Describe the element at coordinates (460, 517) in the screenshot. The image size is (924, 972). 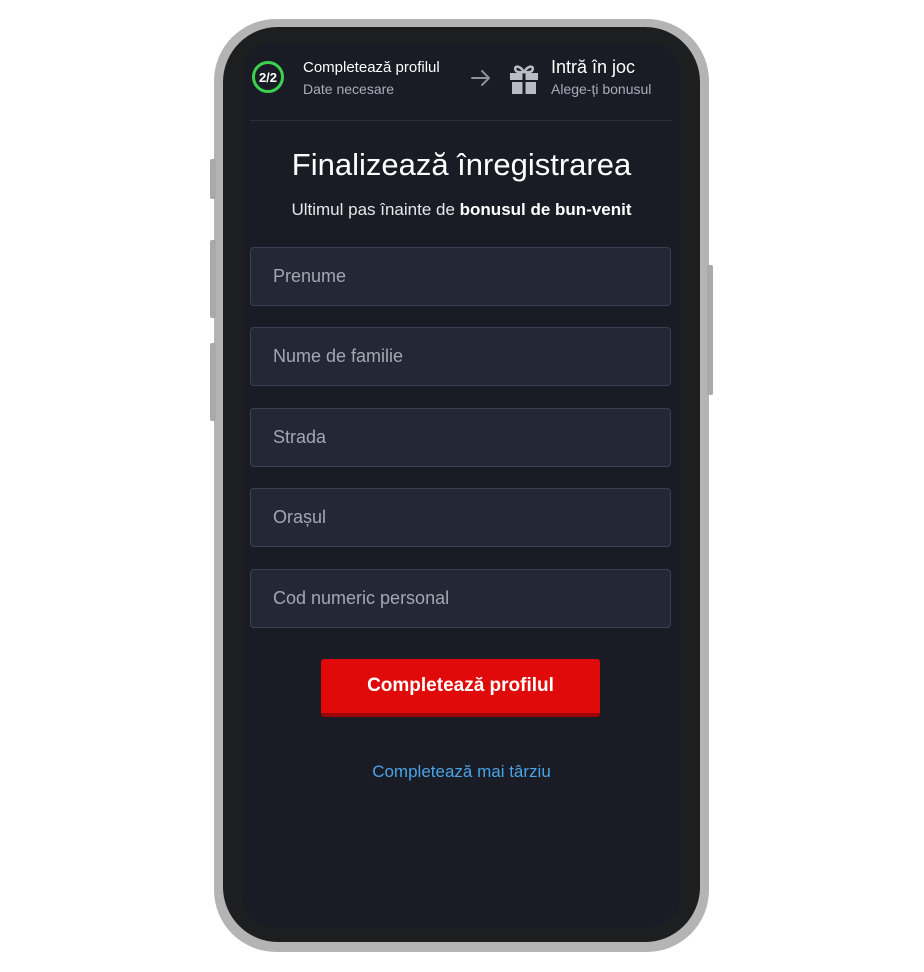
I see `city-input` at that location.